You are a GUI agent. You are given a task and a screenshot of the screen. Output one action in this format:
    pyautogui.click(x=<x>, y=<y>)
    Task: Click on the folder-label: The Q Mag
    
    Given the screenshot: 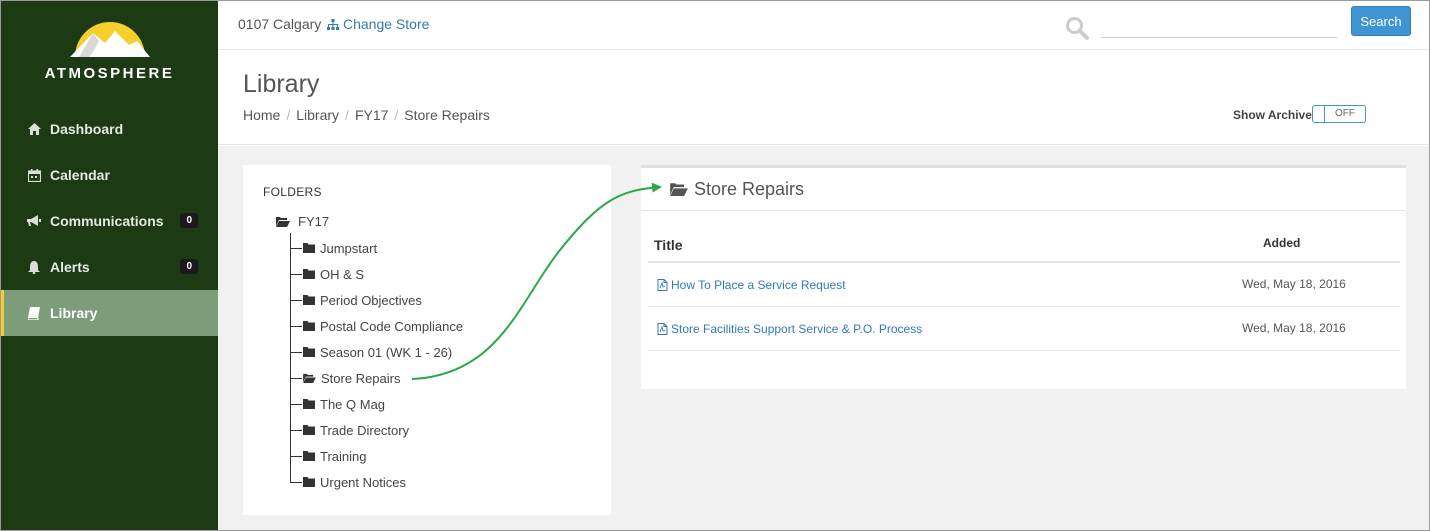 What is the action you would take?
    pyautogui.click(x=353, y=404)
    